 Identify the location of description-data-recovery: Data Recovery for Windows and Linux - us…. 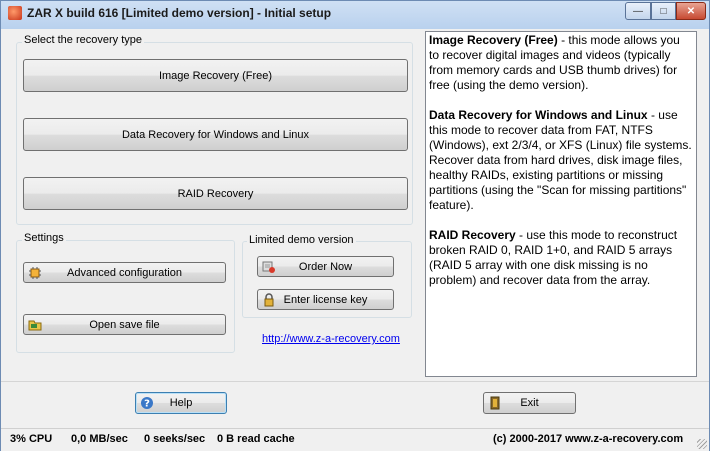
(561, 160).